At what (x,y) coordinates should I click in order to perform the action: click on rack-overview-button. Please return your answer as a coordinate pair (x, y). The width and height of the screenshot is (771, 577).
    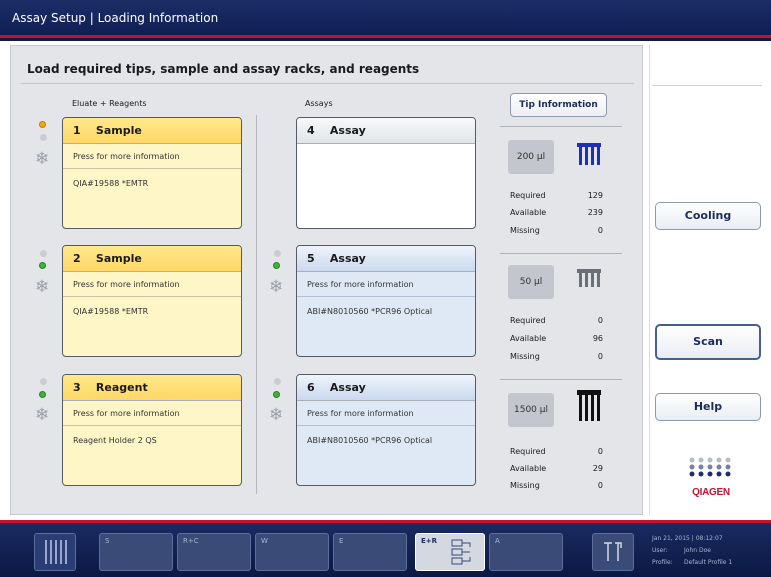
    Looking at the image, I should click on (55, 552).